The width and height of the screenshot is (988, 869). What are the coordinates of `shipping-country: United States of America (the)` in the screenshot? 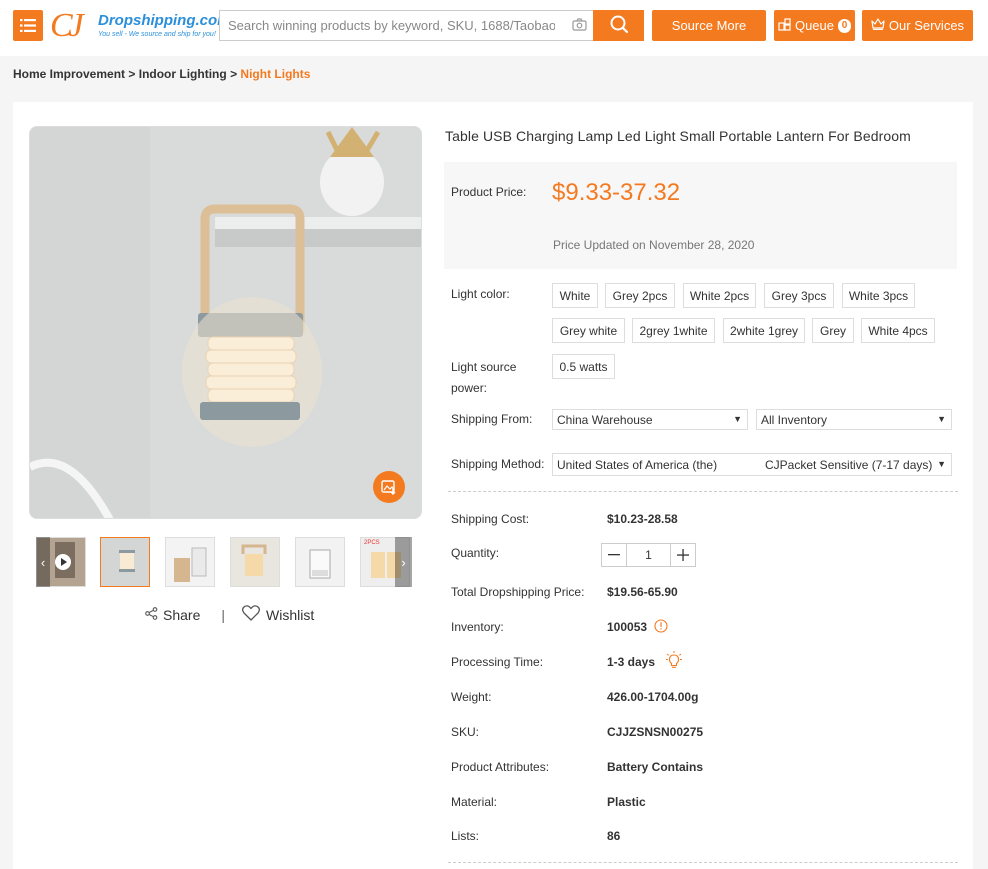 It's located at (637, 464).